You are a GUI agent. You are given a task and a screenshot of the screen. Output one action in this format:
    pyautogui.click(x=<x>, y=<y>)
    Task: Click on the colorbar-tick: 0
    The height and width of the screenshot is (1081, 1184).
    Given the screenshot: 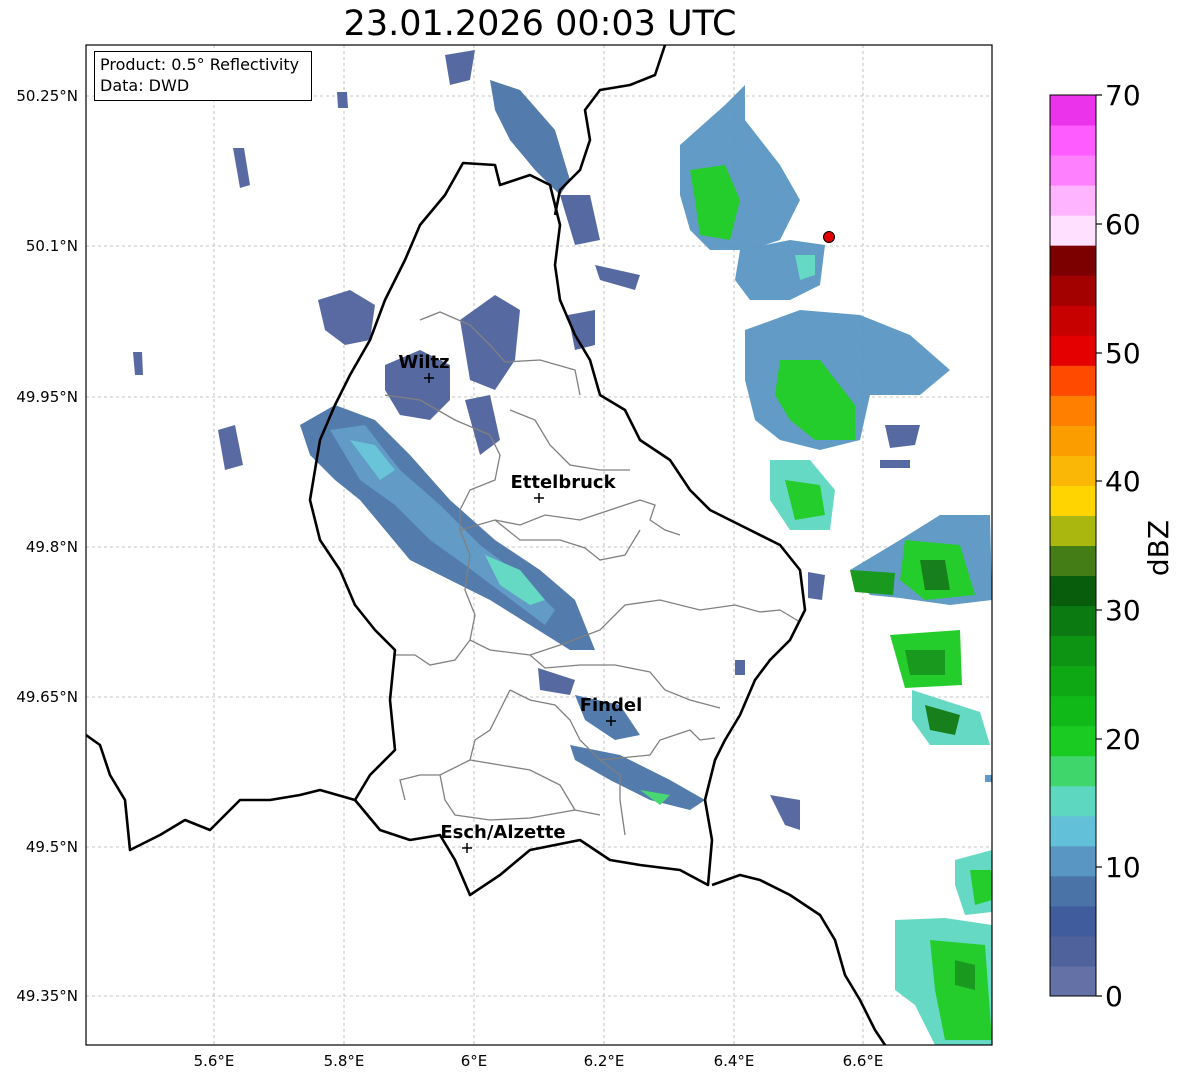 What is the action you would take?
    pyautogui.click(x=1114, y=996)
    